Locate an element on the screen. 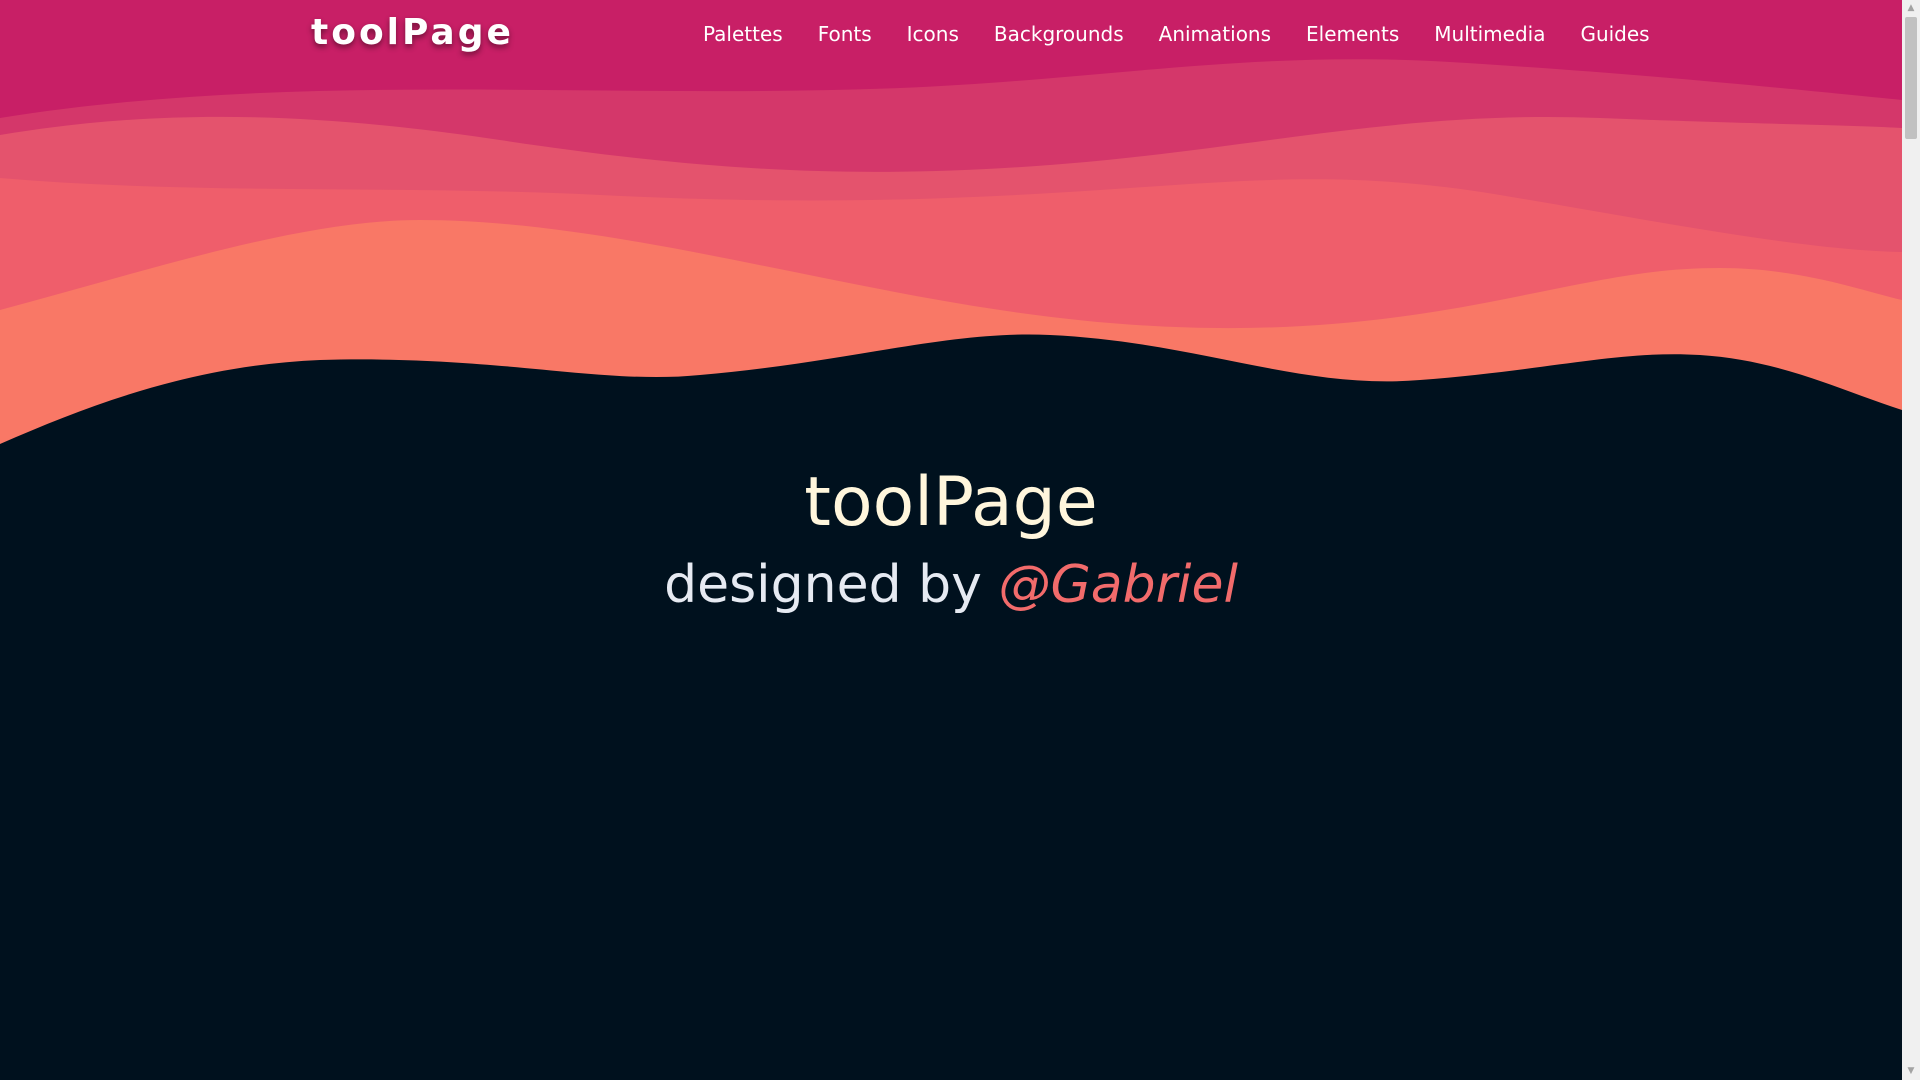 The height and width of the screenshot is (1080, 1920). nav-item-fonts: Fonts is located at coordinates (845, 34).